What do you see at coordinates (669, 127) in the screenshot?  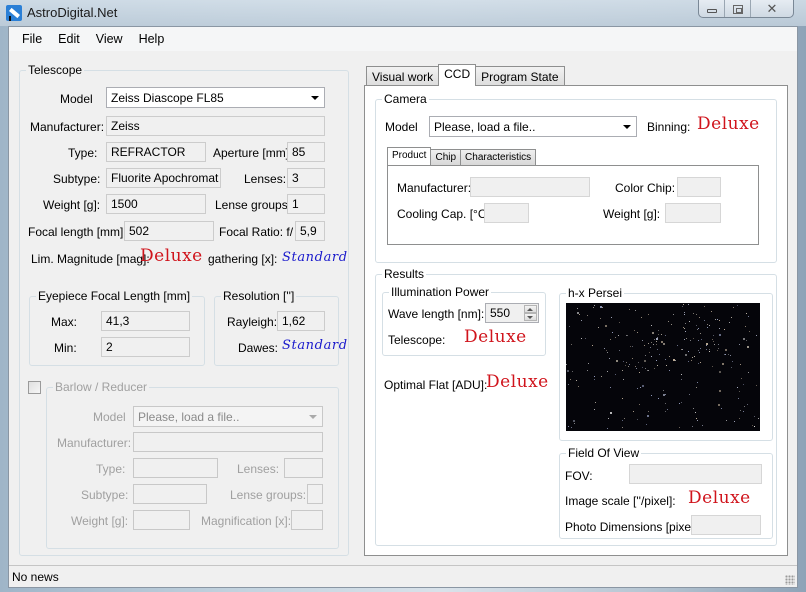 I see `binning-label: Binning:` at bounding box center [669, 127].